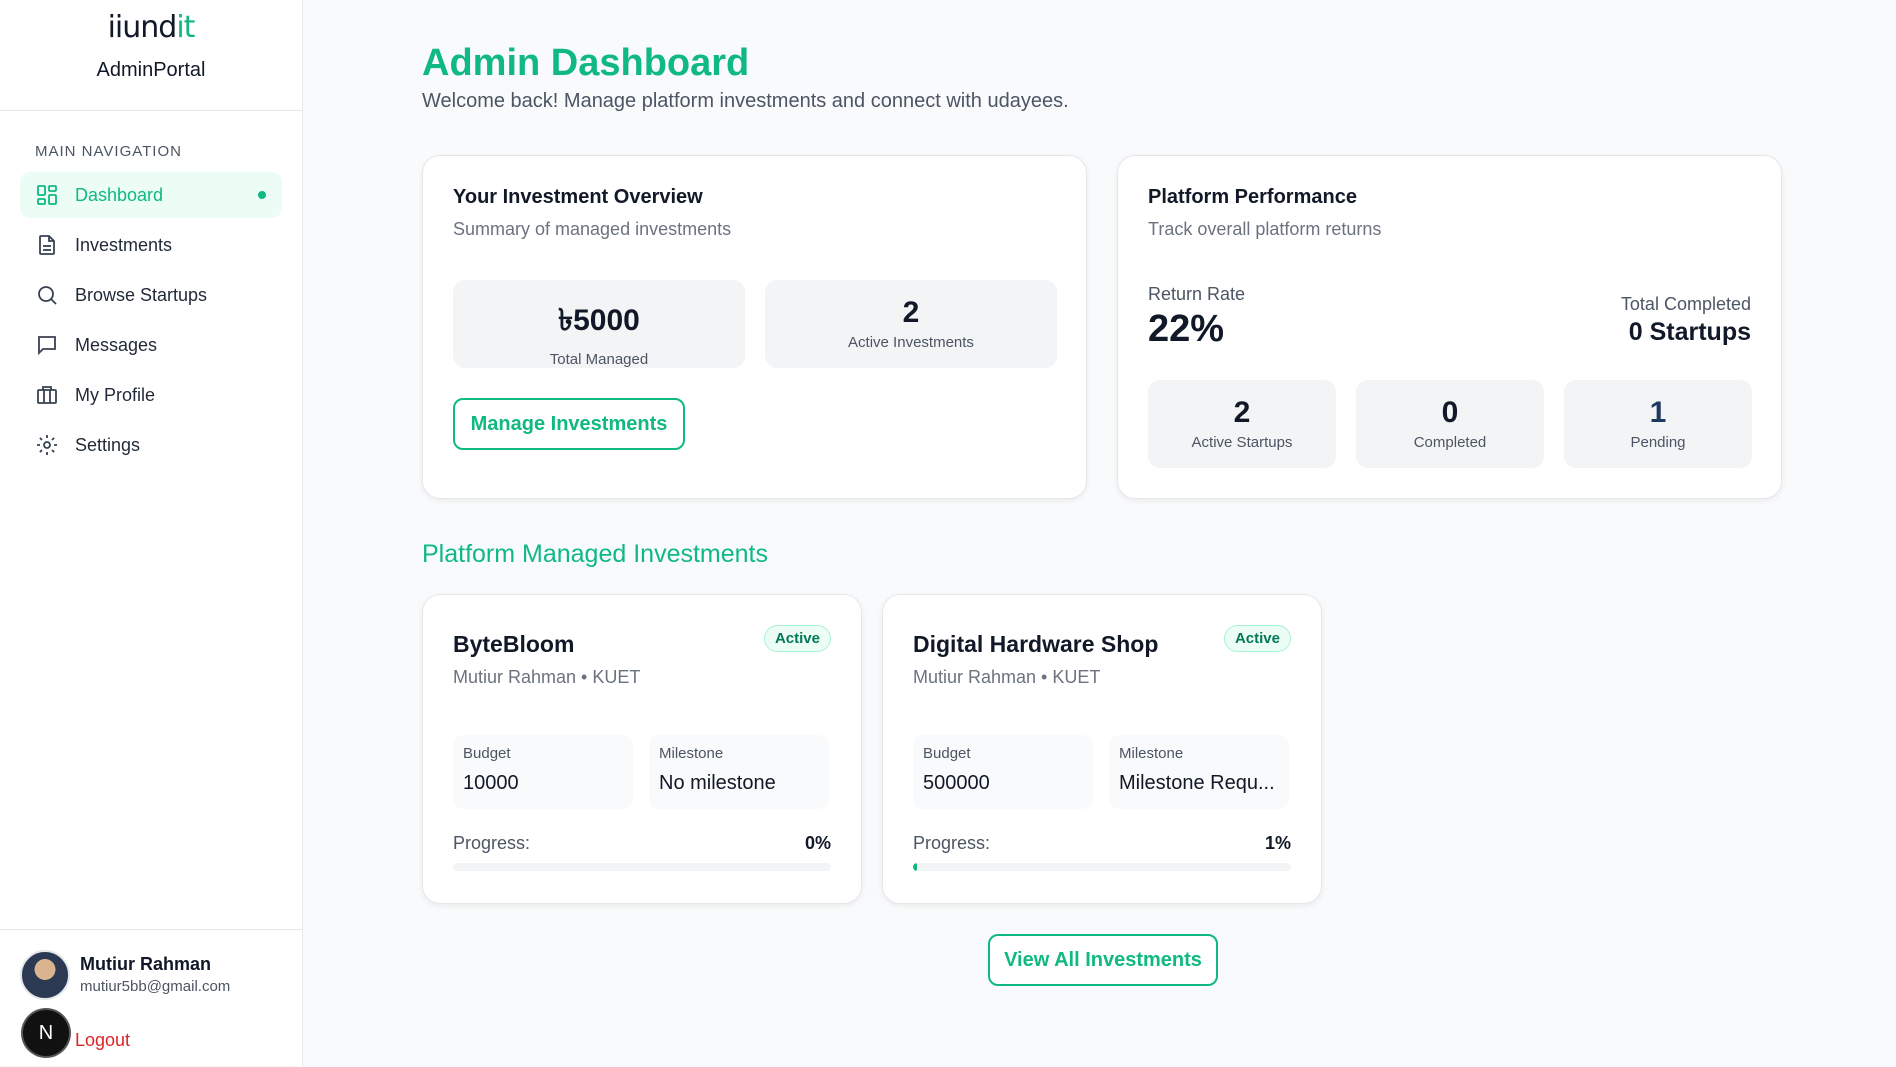  What do you see at coordinates (116, 344) in the screenshot?
I see `sidebar-item-label: Messages` at bounding box center [116, 344].